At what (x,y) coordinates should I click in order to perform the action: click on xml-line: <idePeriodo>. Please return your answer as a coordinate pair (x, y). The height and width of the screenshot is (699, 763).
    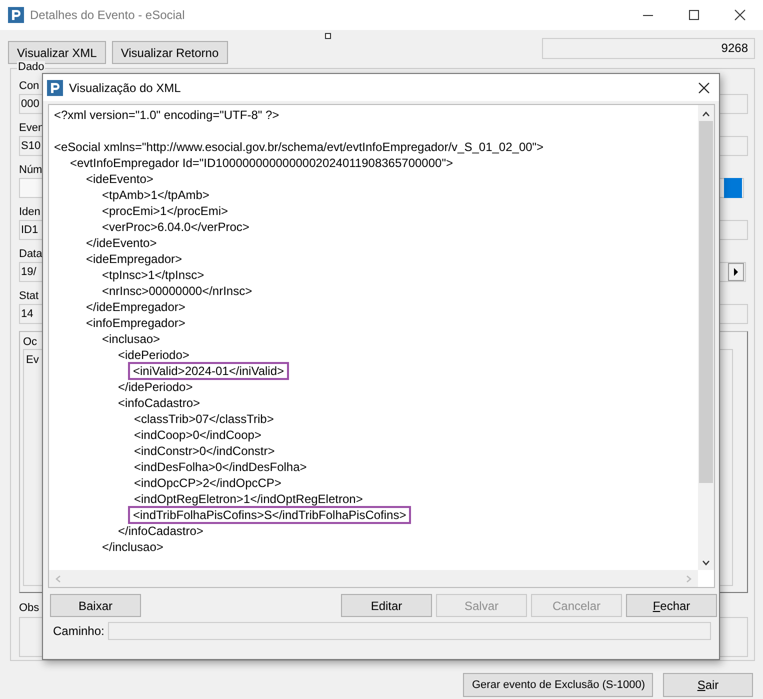
    Looking at the image, I should click on (154, 355).